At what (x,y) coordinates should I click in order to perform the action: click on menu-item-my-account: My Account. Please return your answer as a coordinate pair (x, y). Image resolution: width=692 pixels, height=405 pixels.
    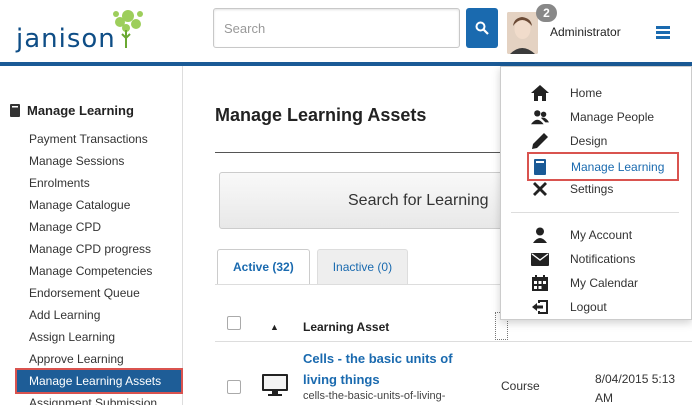
    Looking at the image, I should click on (596, 235).